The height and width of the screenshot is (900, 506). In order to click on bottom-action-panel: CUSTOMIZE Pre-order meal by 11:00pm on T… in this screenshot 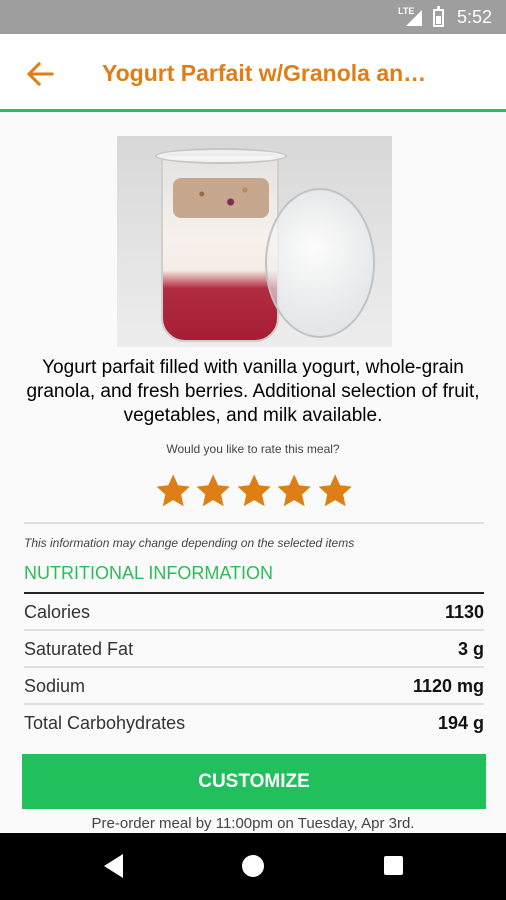, I will do `click(253, 789)`.